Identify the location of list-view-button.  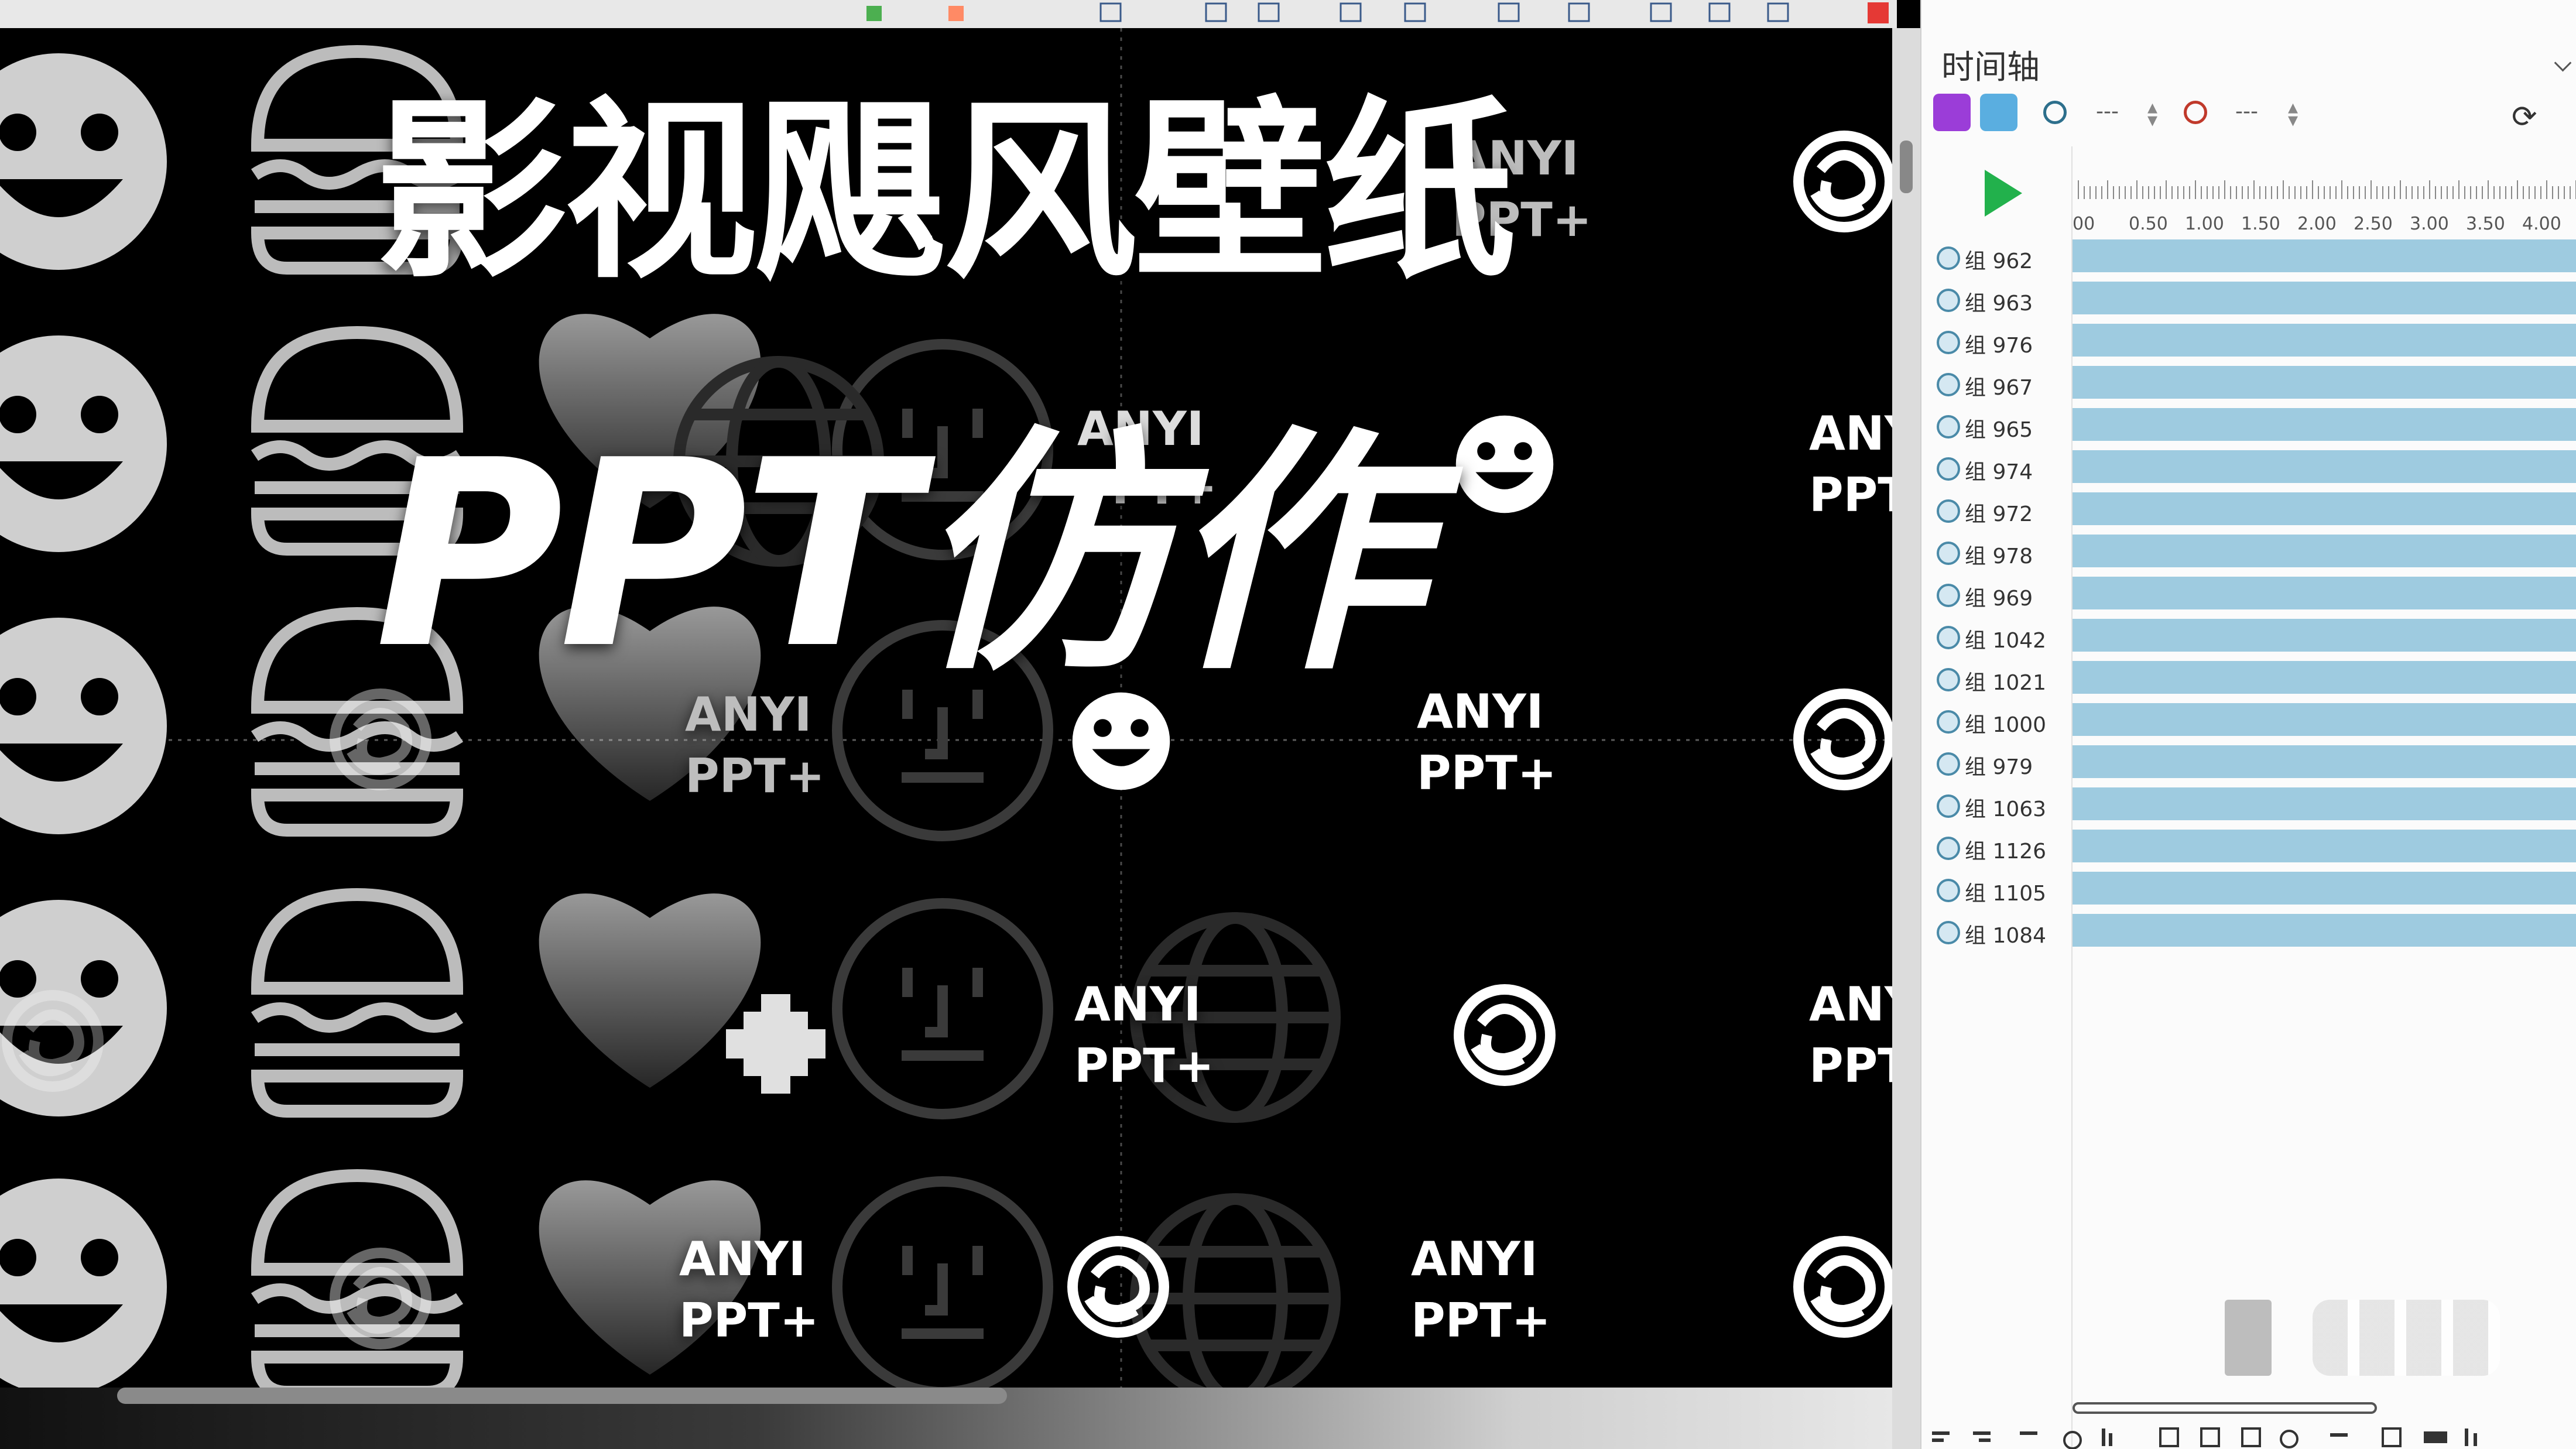
(1998, 112).